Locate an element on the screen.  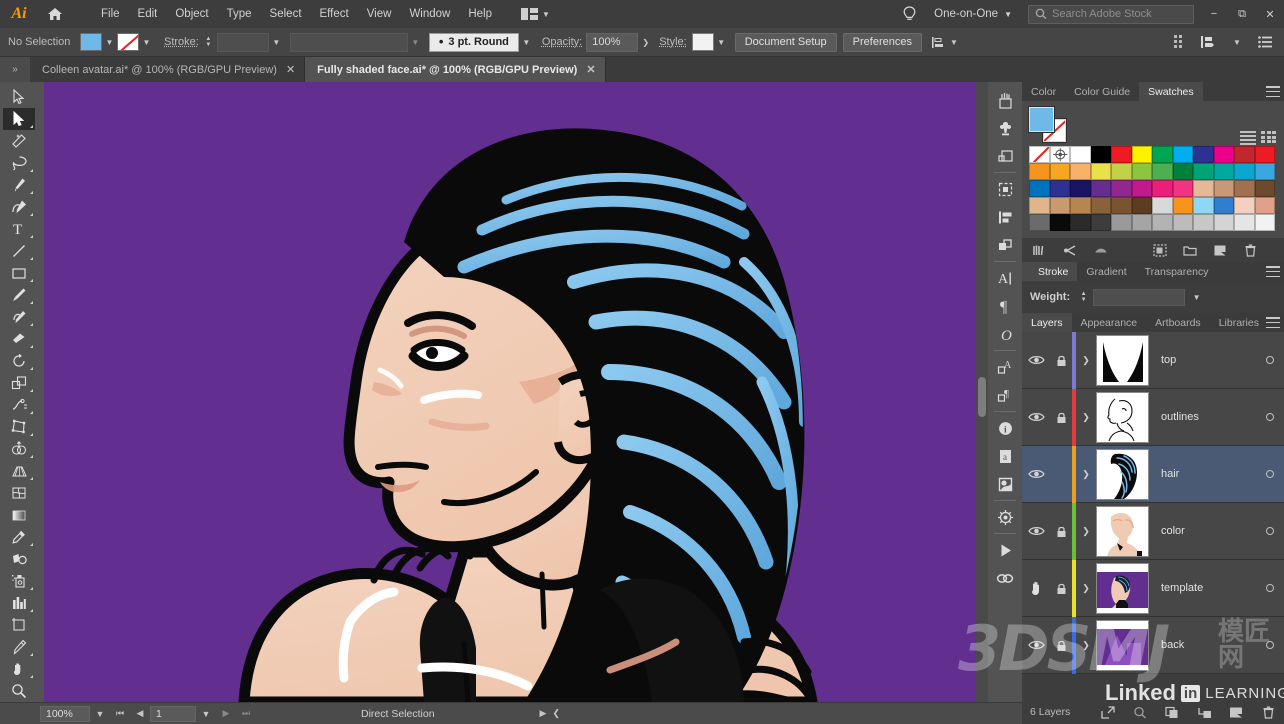
preferences-button: Preferences is located at coordinates (882, 42).